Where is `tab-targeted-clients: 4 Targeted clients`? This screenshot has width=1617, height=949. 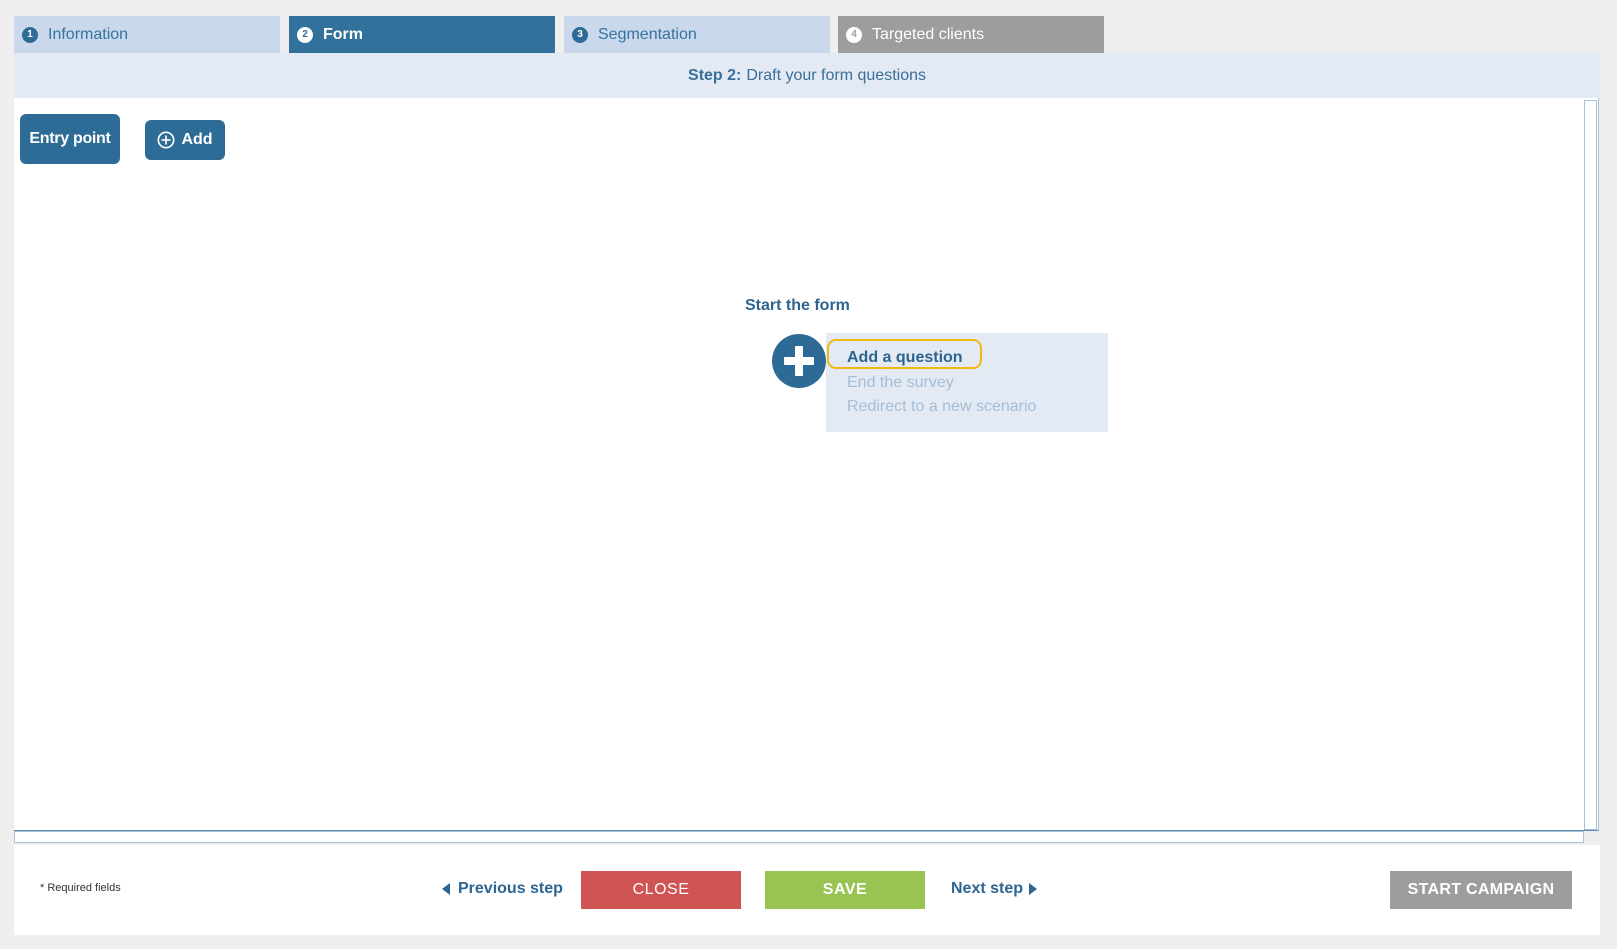
tab-targeted-clients: 4 Targeted clients is located at coordinates (971, 34).